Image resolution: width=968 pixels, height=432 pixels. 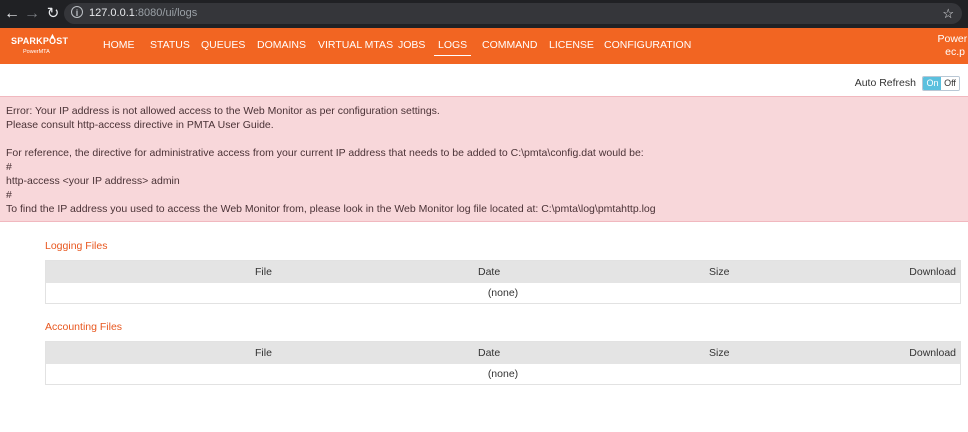 I want to click on nav-jobs: JOBS, so click(x=411, y=46).